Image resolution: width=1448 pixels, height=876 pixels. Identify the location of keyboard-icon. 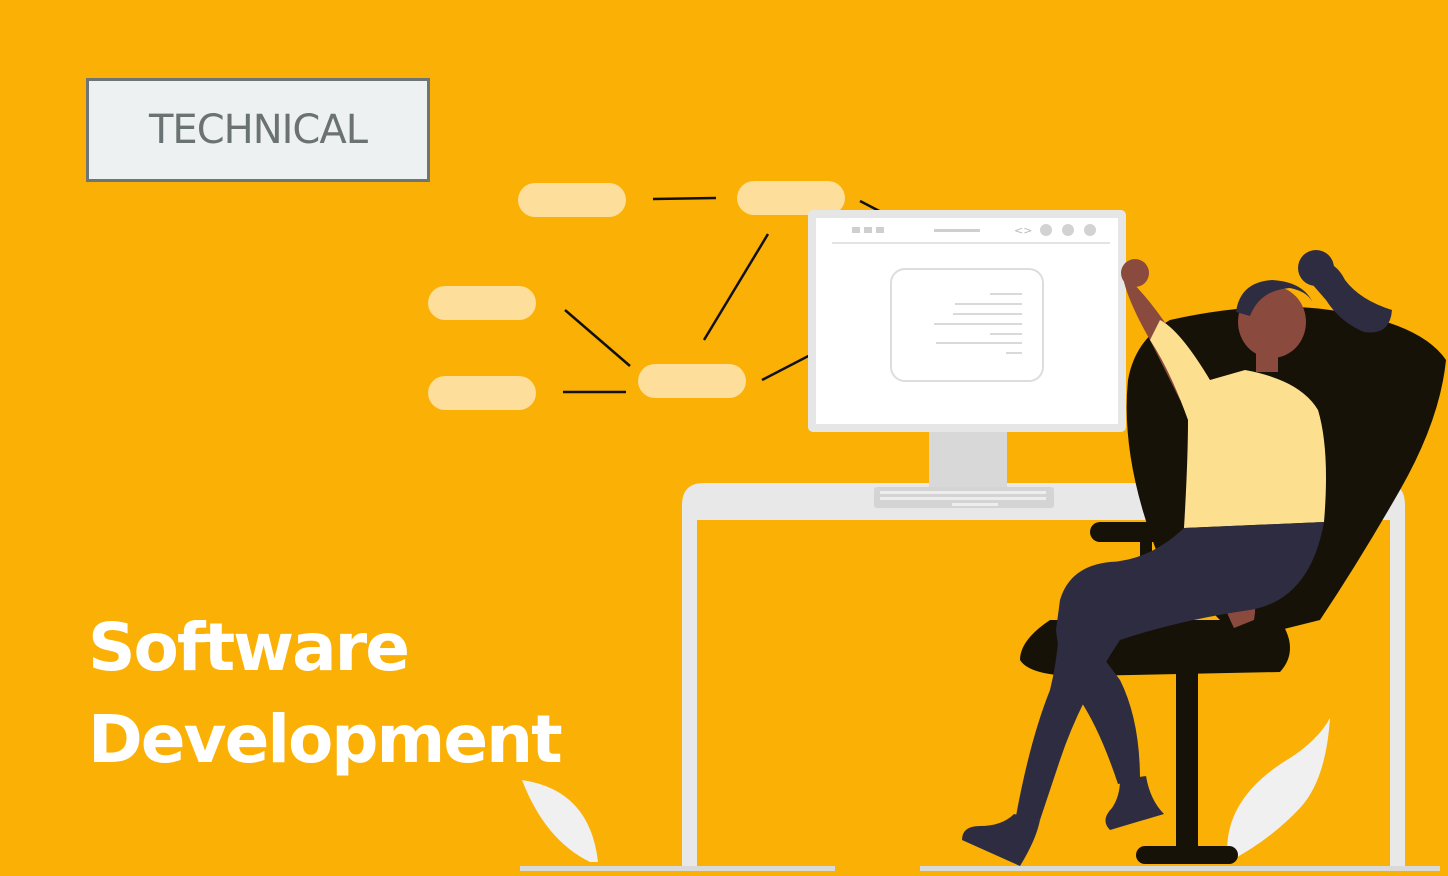
(964, 497).